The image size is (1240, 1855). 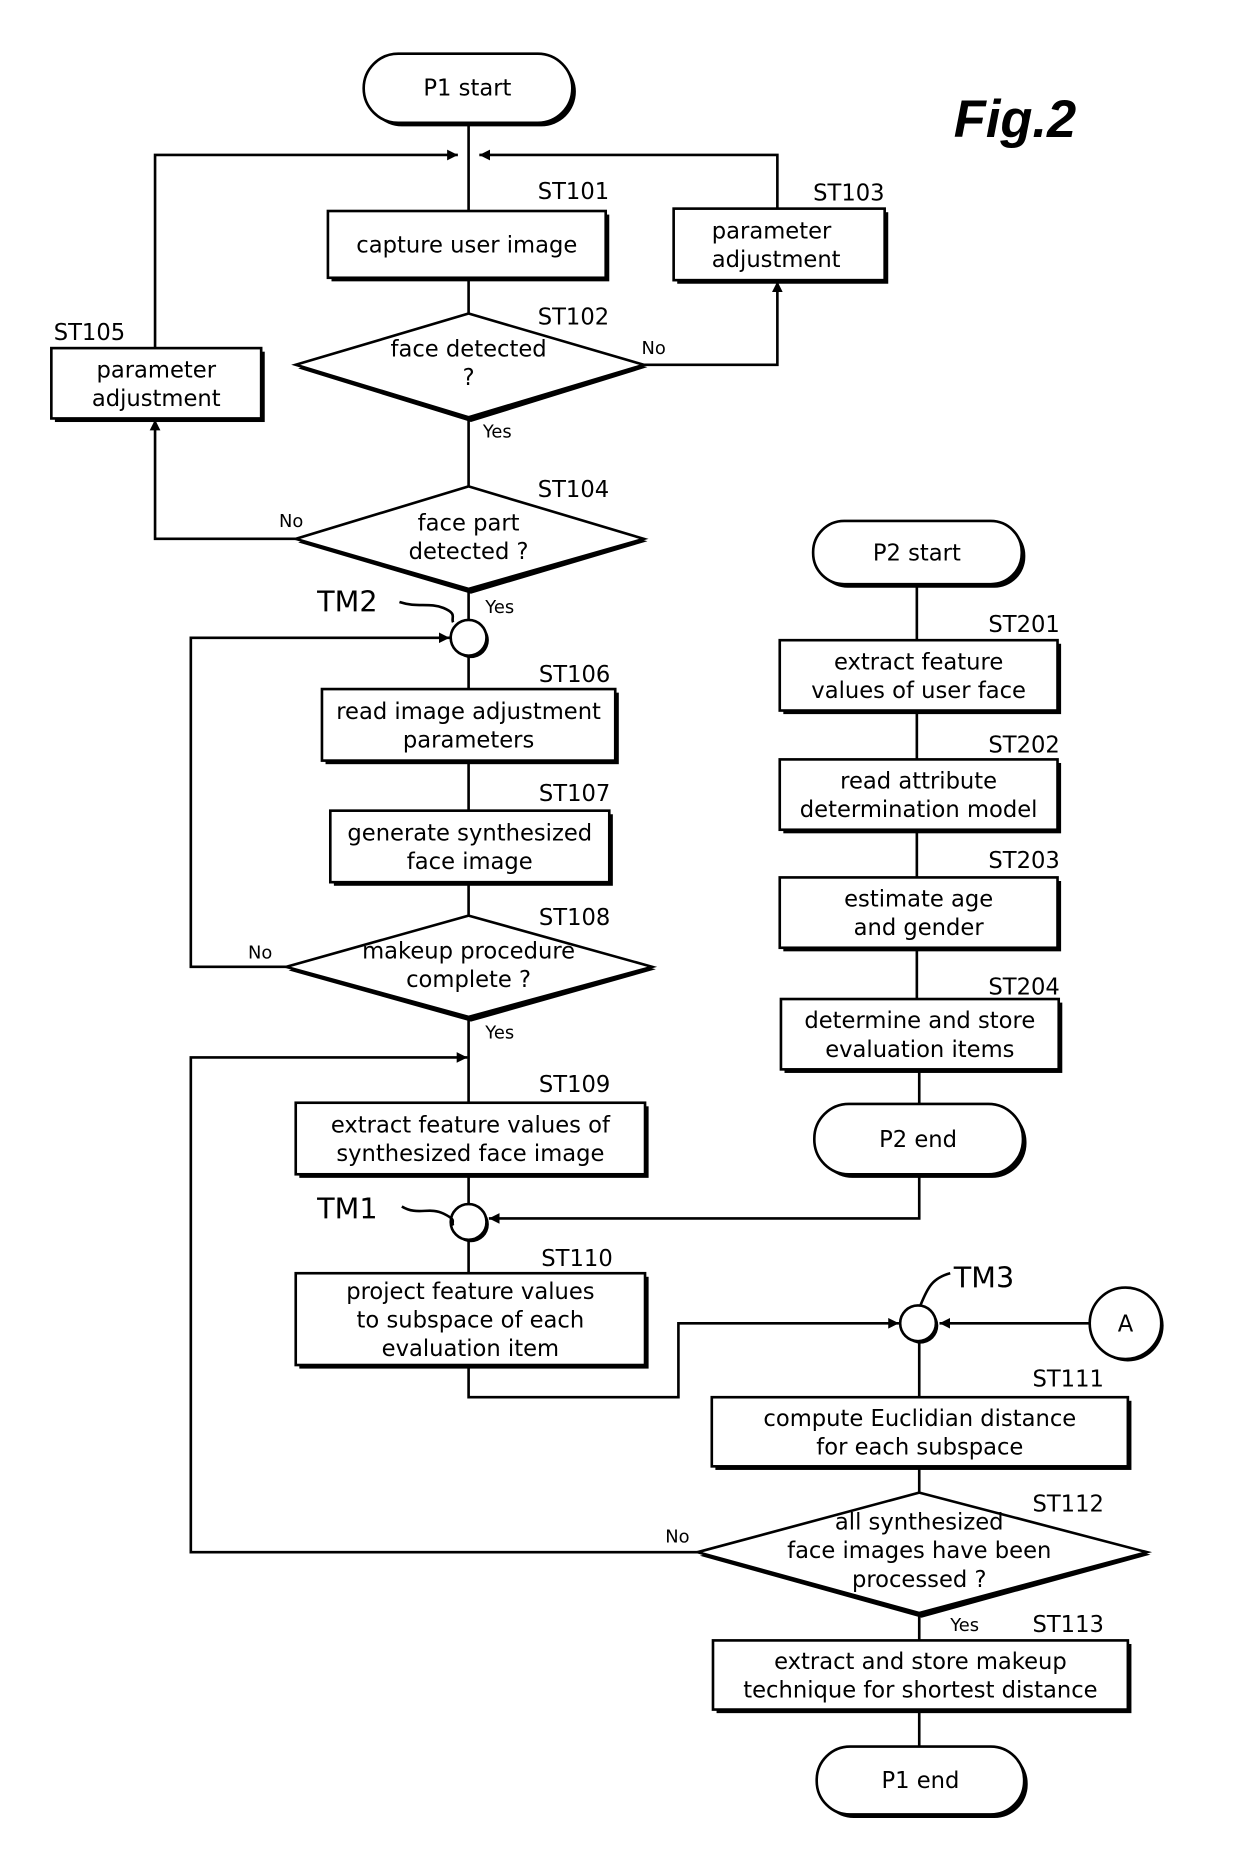 I want to click on step-id-label: ST107, so click(x=574, y=794).